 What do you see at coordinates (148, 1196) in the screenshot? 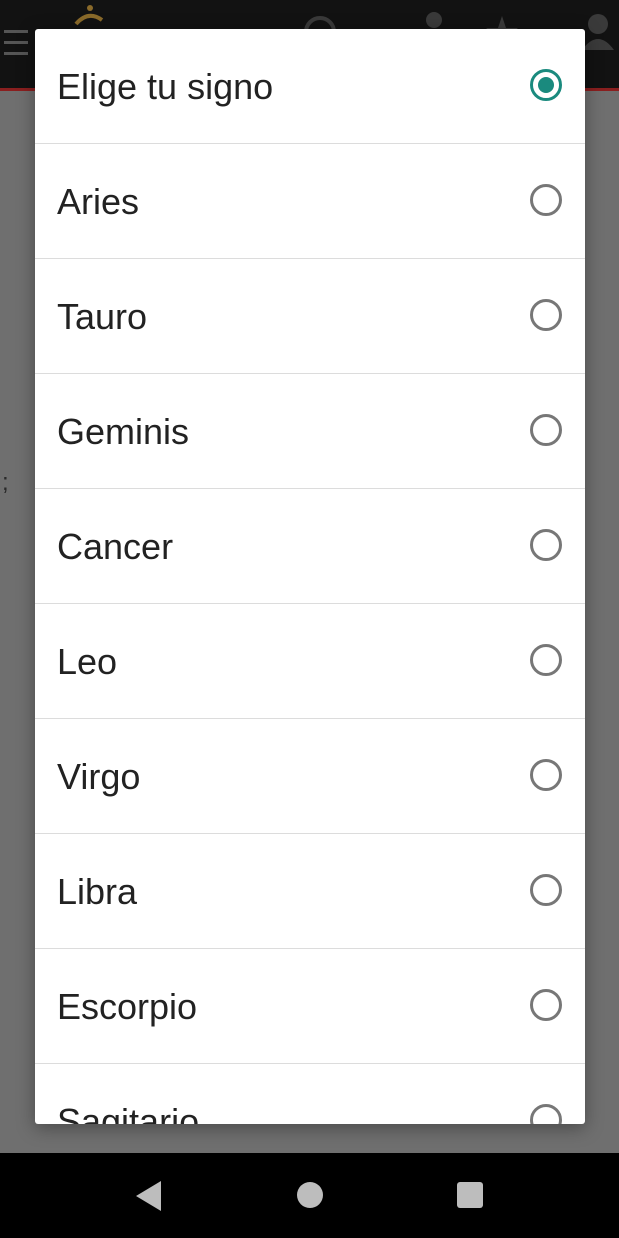
I see `back-icon` at bounding box center [148, 1196].